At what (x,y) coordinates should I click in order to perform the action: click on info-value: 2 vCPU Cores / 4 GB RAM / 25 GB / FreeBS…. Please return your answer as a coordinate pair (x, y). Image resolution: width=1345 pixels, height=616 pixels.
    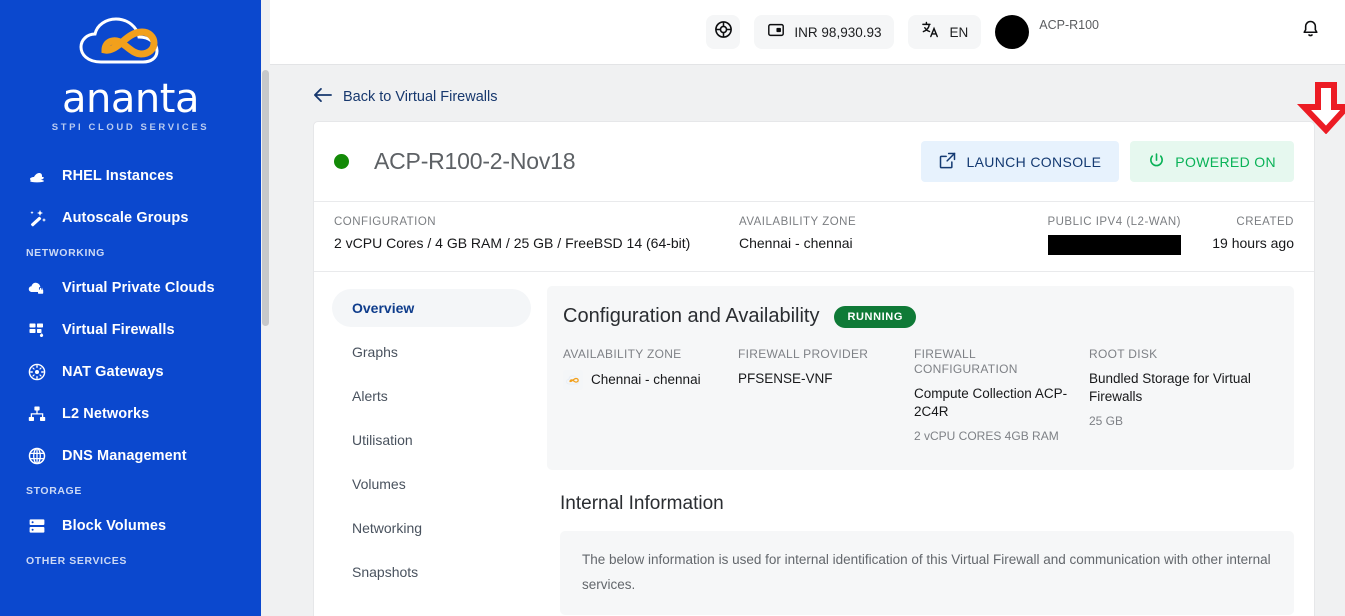
    Looking at the image, I should click on (512, 243).